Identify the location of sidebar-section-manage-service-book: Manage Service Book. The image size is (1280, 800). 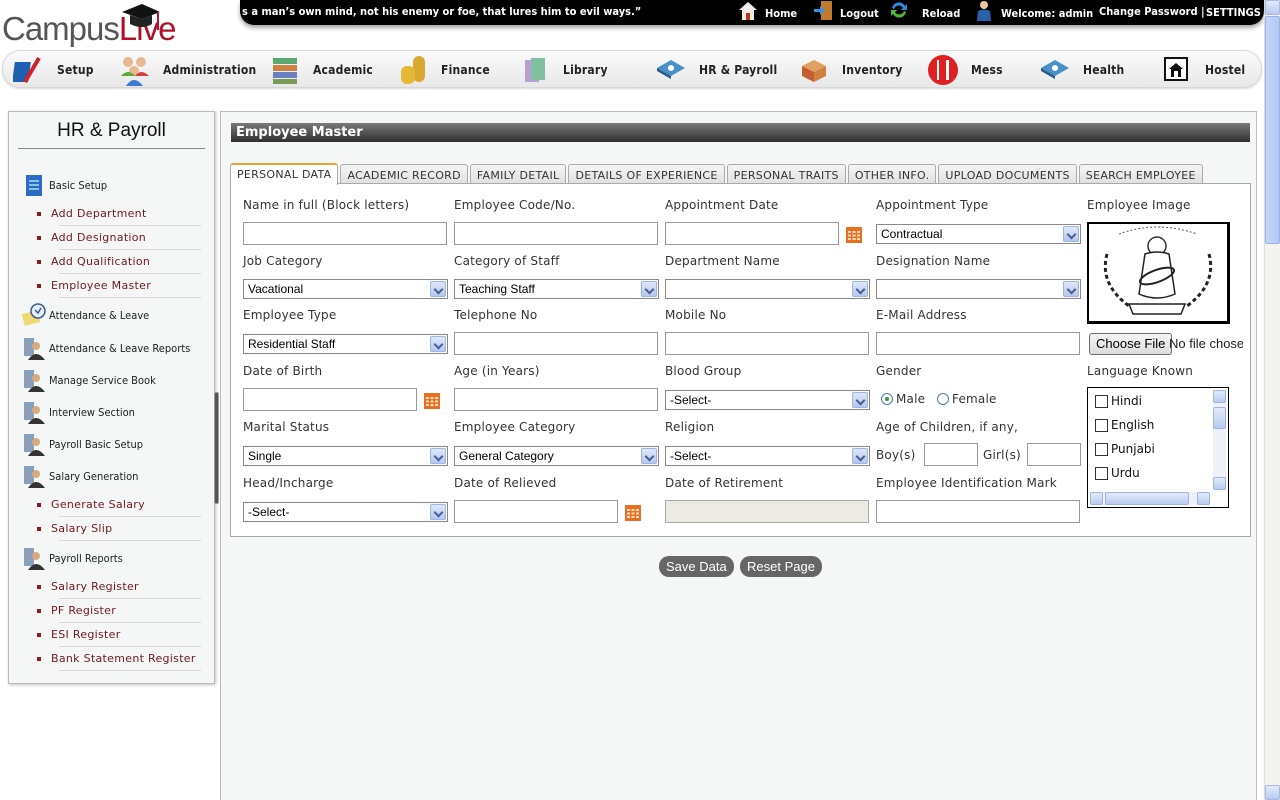
(88, 380).